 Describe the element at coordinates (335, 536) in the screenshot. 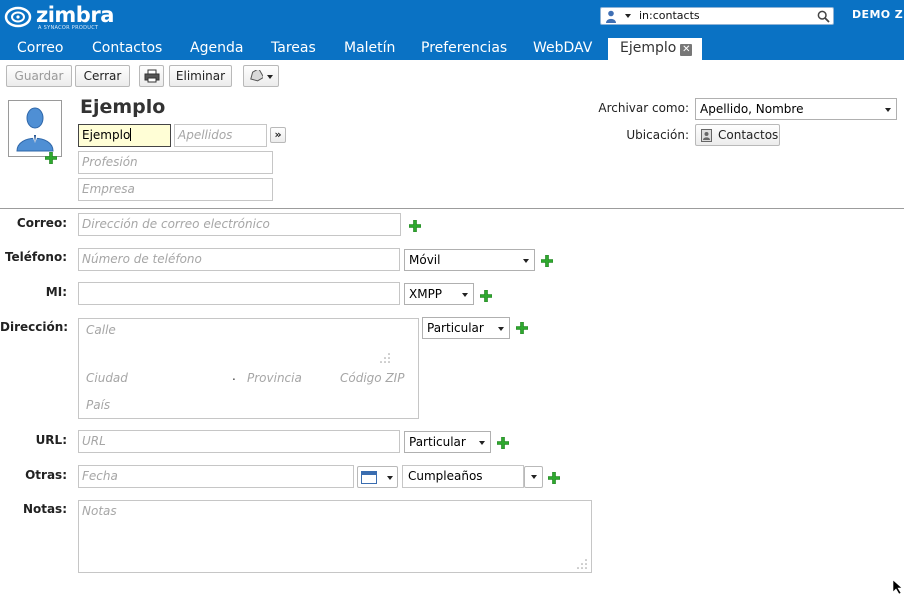

I see `notes-field: Notas` at that location.